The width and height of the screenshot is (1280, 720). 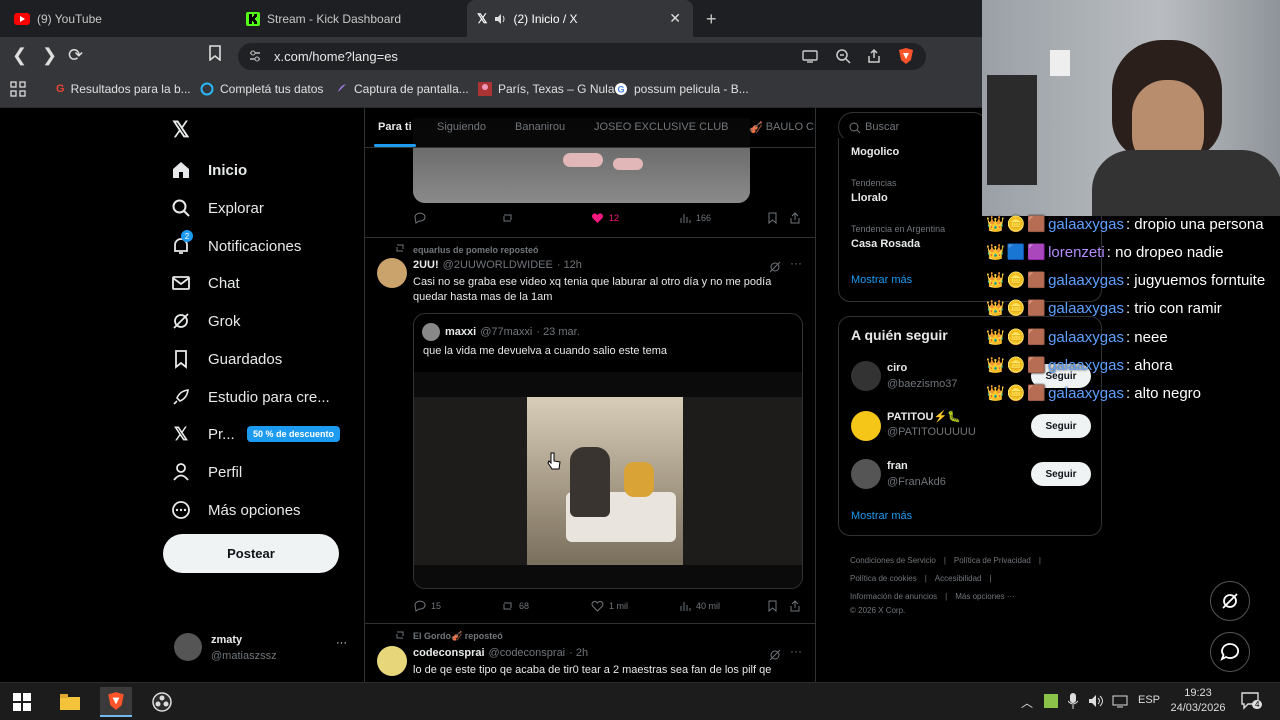 I want to click on chat-message: 👑 🪙 🟫 galaaxygas: alto negro, so click(x=1093, y=393).